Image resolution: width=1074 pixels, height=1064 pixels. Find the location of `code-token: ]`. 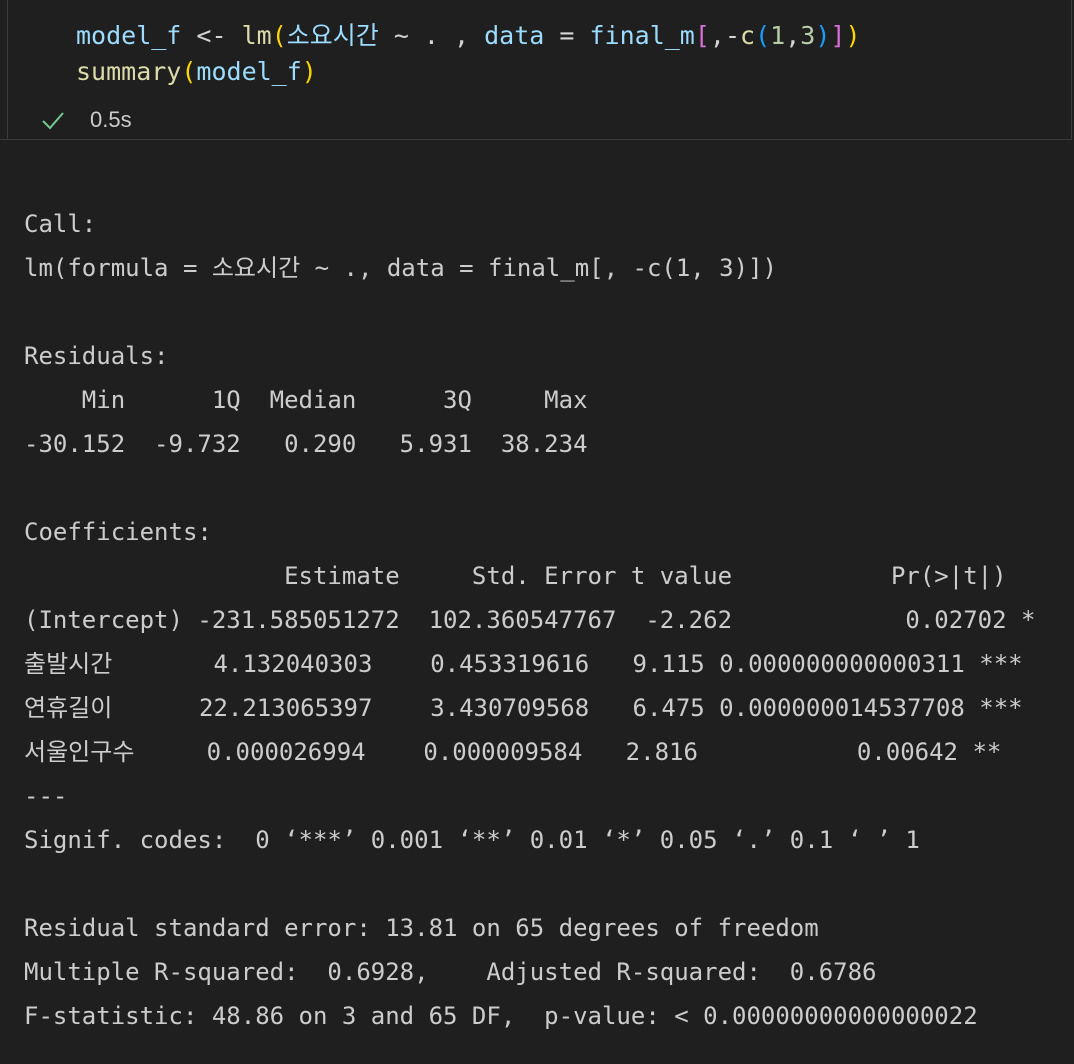

code-token: ] is located at coordinates (838, 35).